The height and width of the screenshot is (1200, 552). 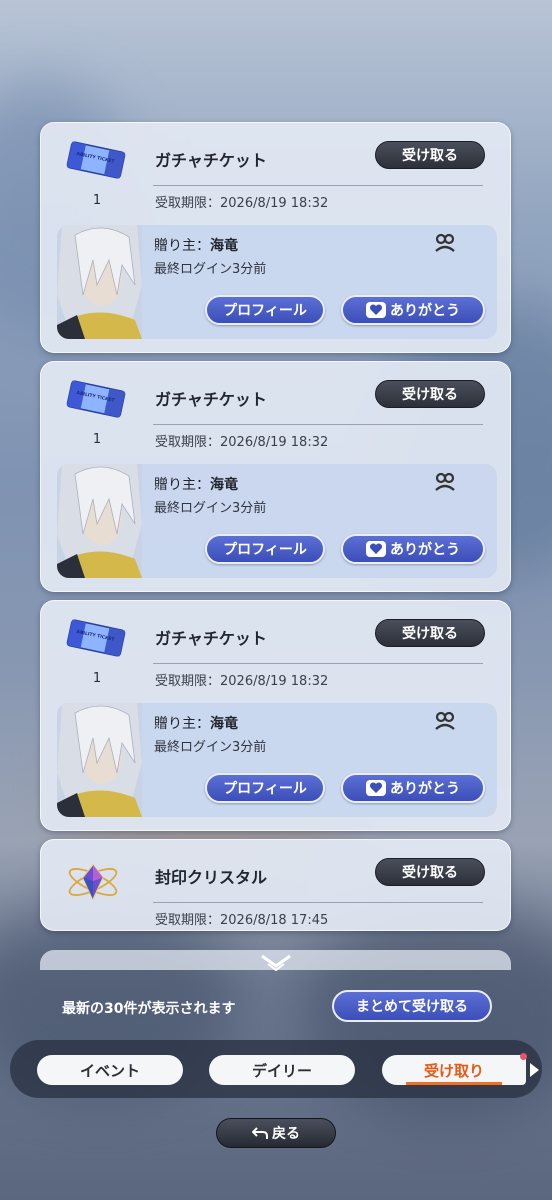 What do you see at coordinates (523, 1056) in the screenshot?
I see `notification-dot` at bounding box center [523, 1056].